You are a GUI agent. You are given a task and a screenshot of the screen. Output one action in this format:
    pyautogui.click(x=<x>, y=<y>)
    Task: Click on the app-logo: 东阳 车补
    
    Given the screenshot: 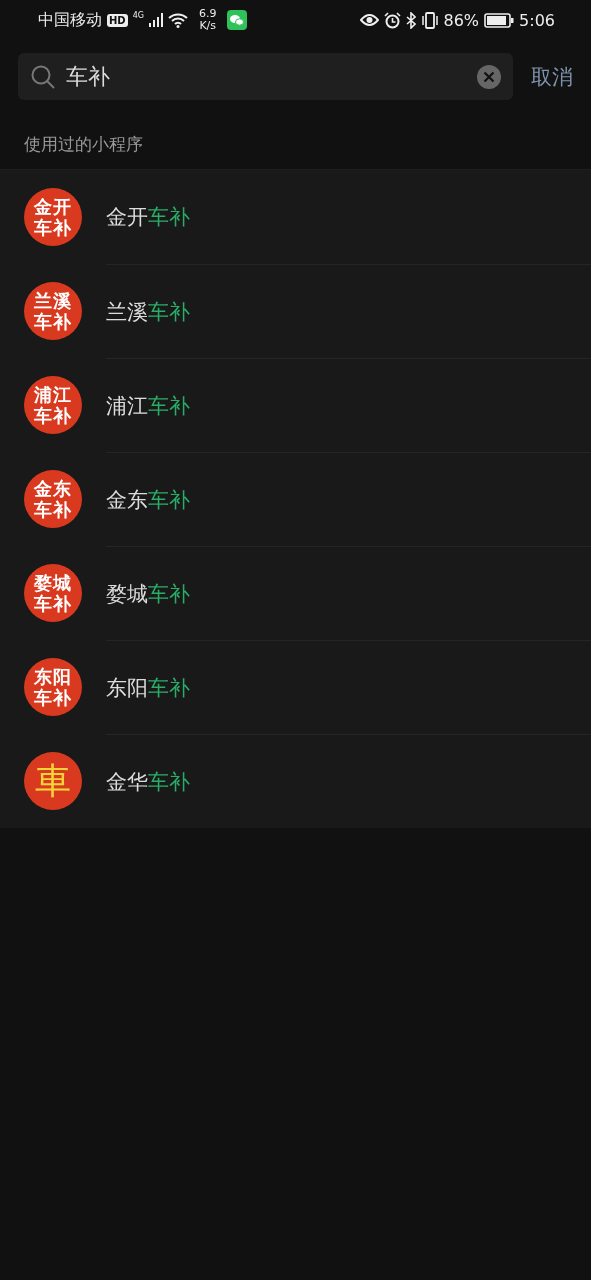 What is the action you would take?
    pyautogui.click(x=53, y=687)
    